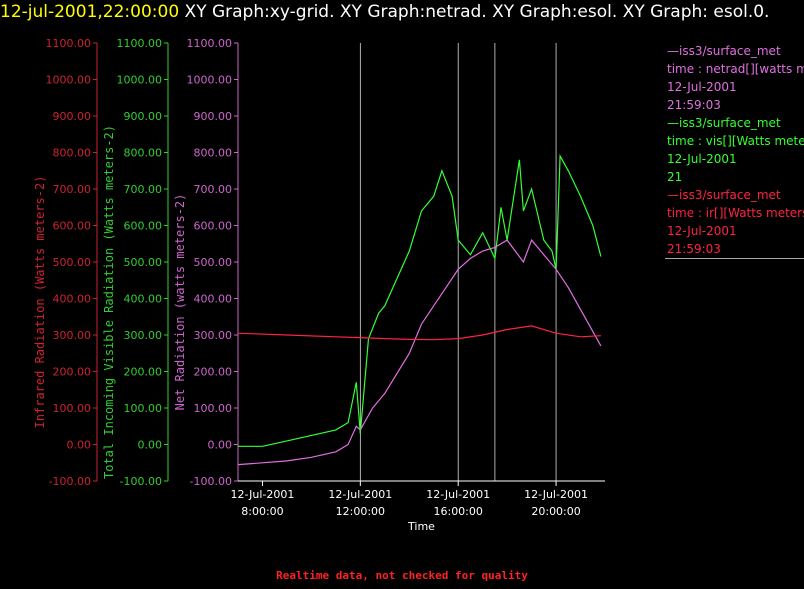  I want to click on y-tick-label-ir: 300.00, so click(72, 335).